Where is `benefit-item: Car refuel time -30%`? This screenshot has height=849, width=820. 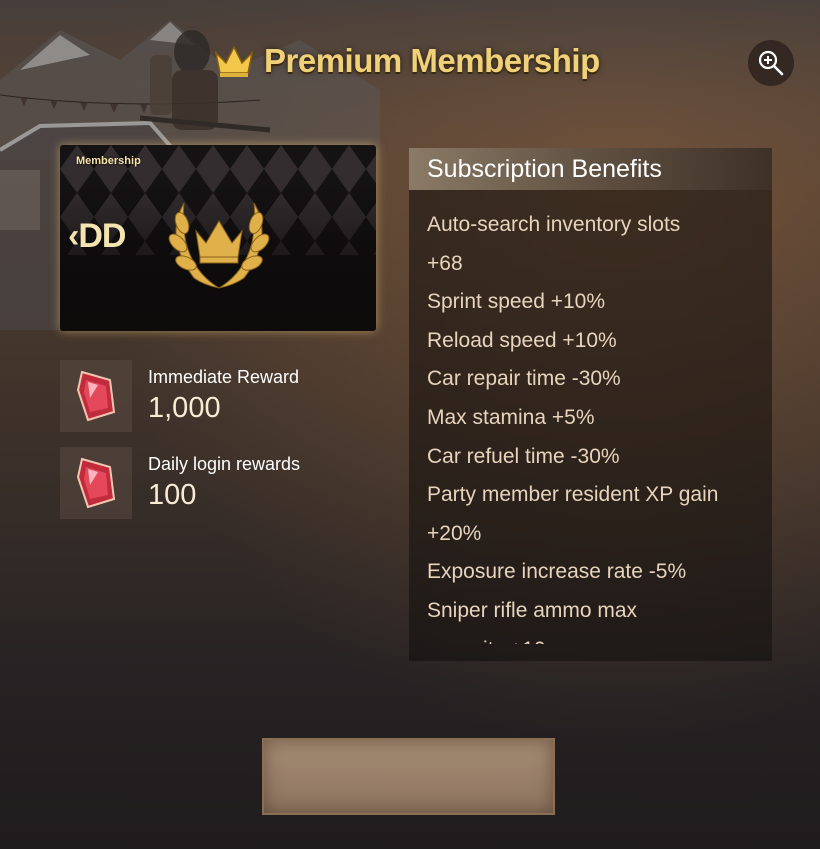
benefit-item: Car refuel time -30% is located at coordinates (523, 456).